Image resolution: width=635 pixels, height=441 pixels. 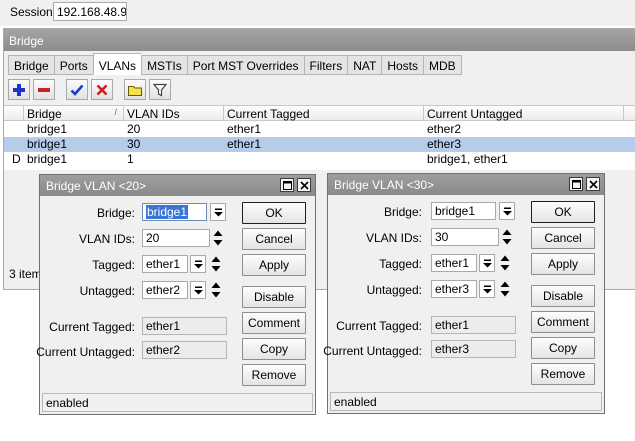 I want to click on disable-button, so click(x=102, y=89).